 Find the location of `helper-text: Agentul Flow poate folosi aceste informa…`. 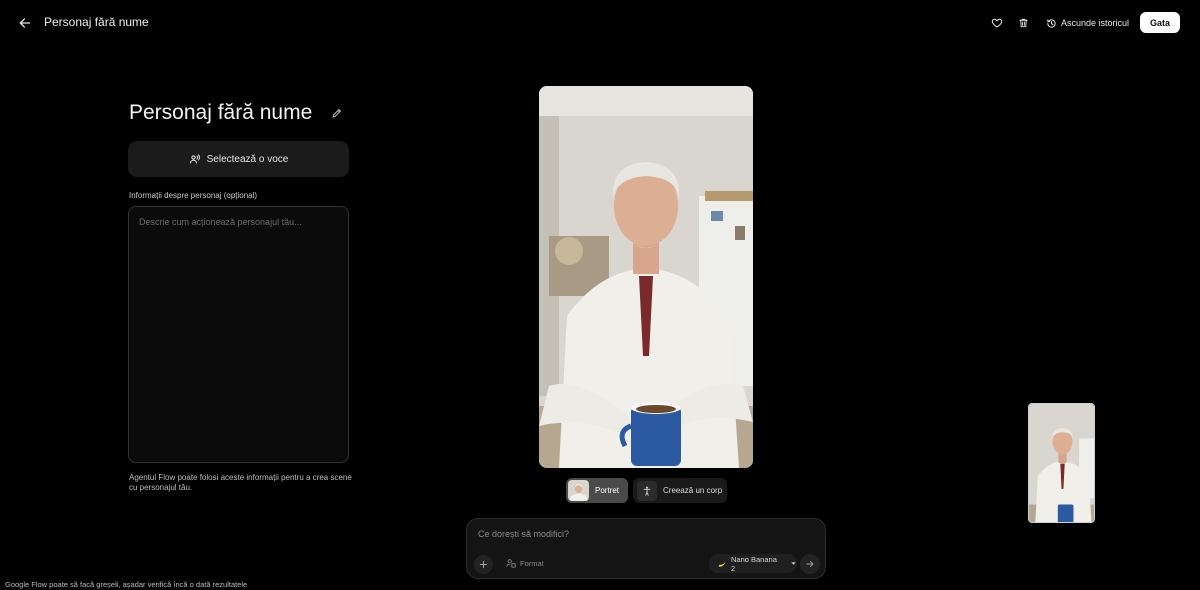

helper-text: Agentul Flow poate folosi aceste informa… is located at coordinates (240, 482).